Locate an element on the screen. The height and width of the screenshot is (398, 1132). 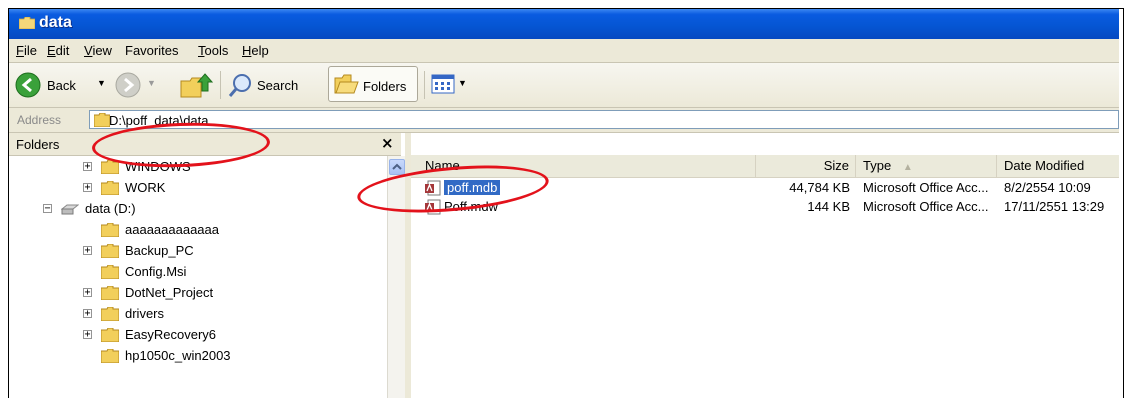
tree-item-label: EasyRecovery6 is located at coordinates (171, 334).